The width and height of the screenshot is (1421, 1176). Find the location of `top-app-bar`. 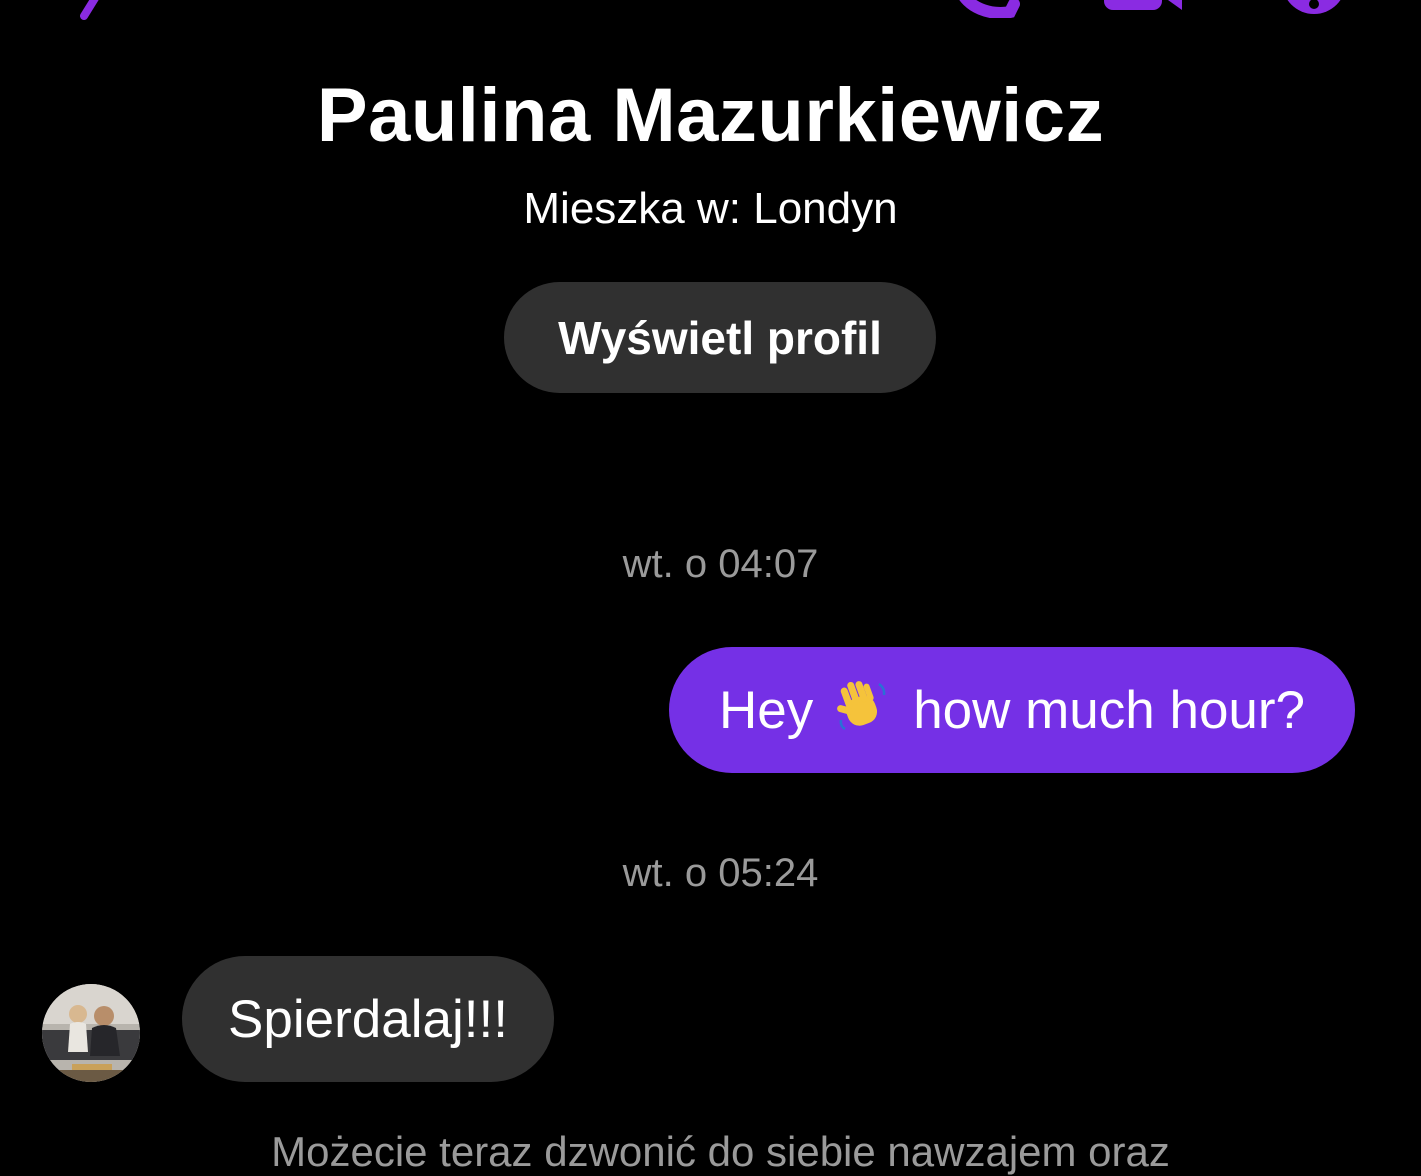

top-app-bar is located at coordinates (710, 15).